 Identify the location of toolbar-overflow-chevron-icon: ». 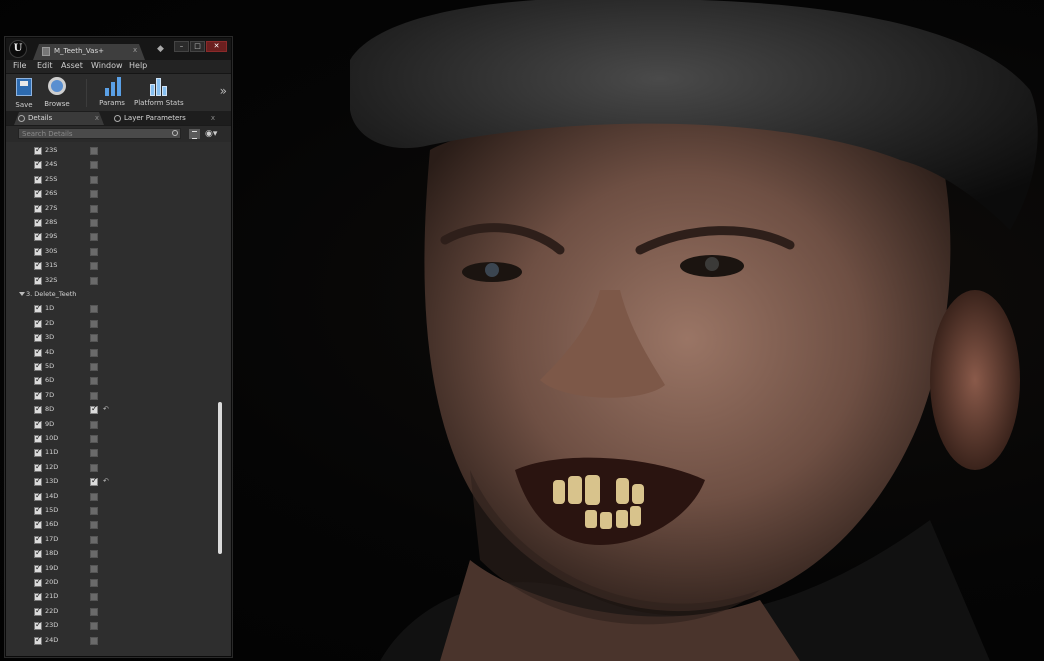
(223, 91).